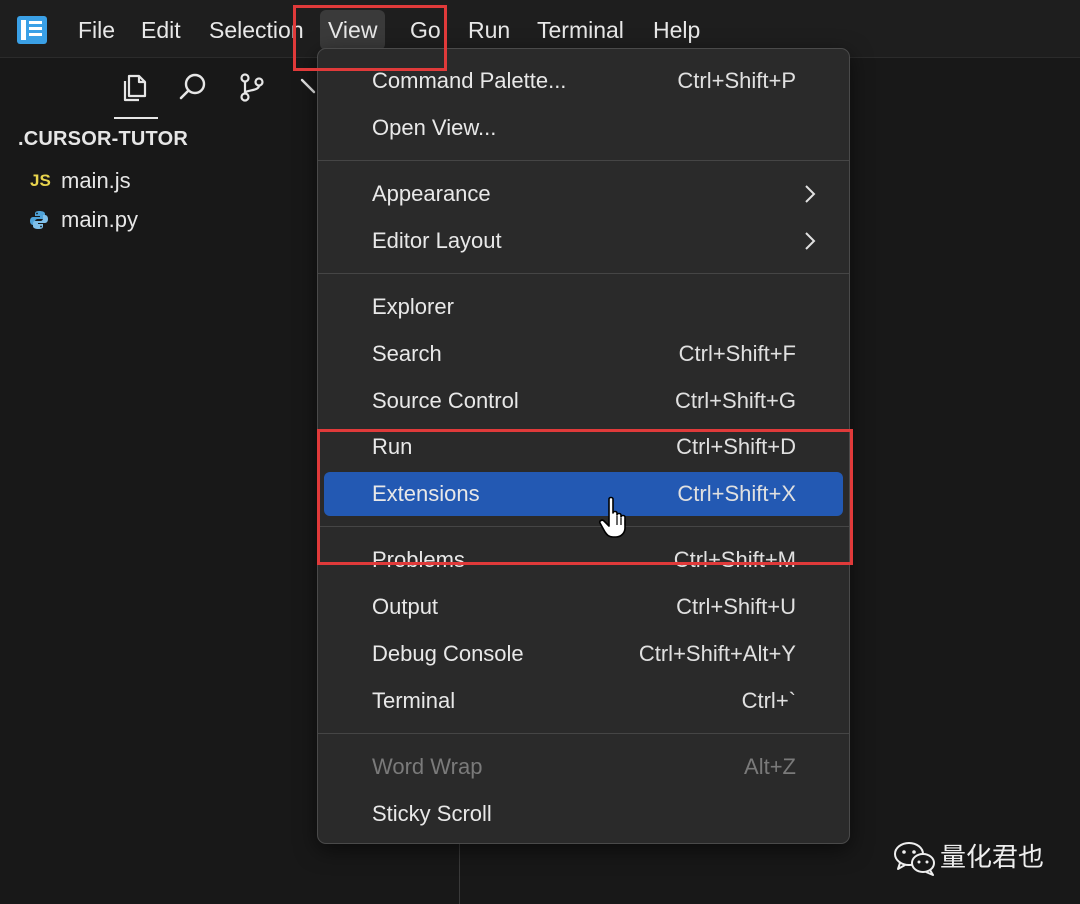 Image resolution: width=1080 pixels, height=904 pixels. What do you see at coordinates (161, 30) in the screenshot?
I see `menu-edit: Edit` at bounding box center [161, 30].